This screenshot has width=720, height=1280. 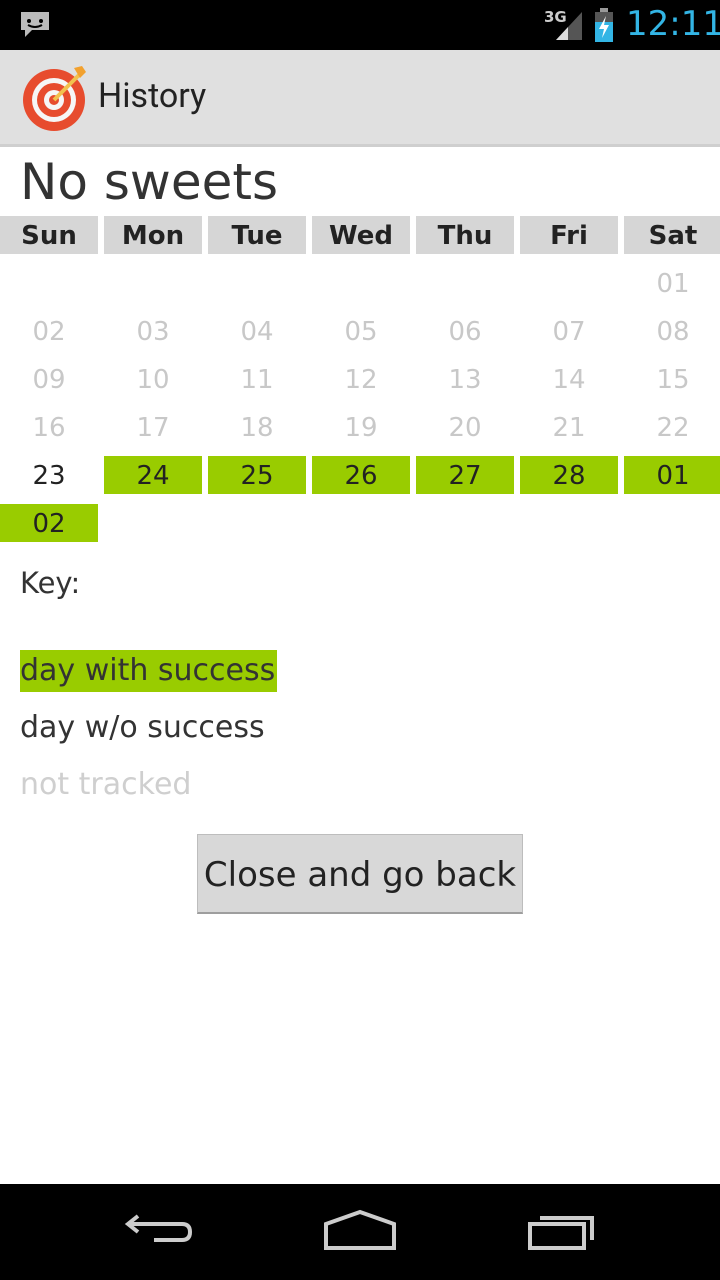 I want to click on calendar-day: 07, so click(x=569, y=331).